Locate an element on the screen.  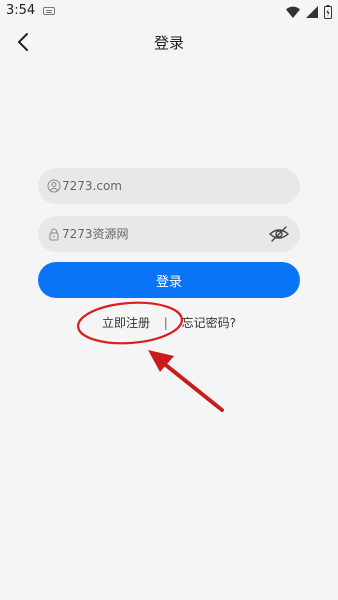
username-field is located at coordinates (169, 186).